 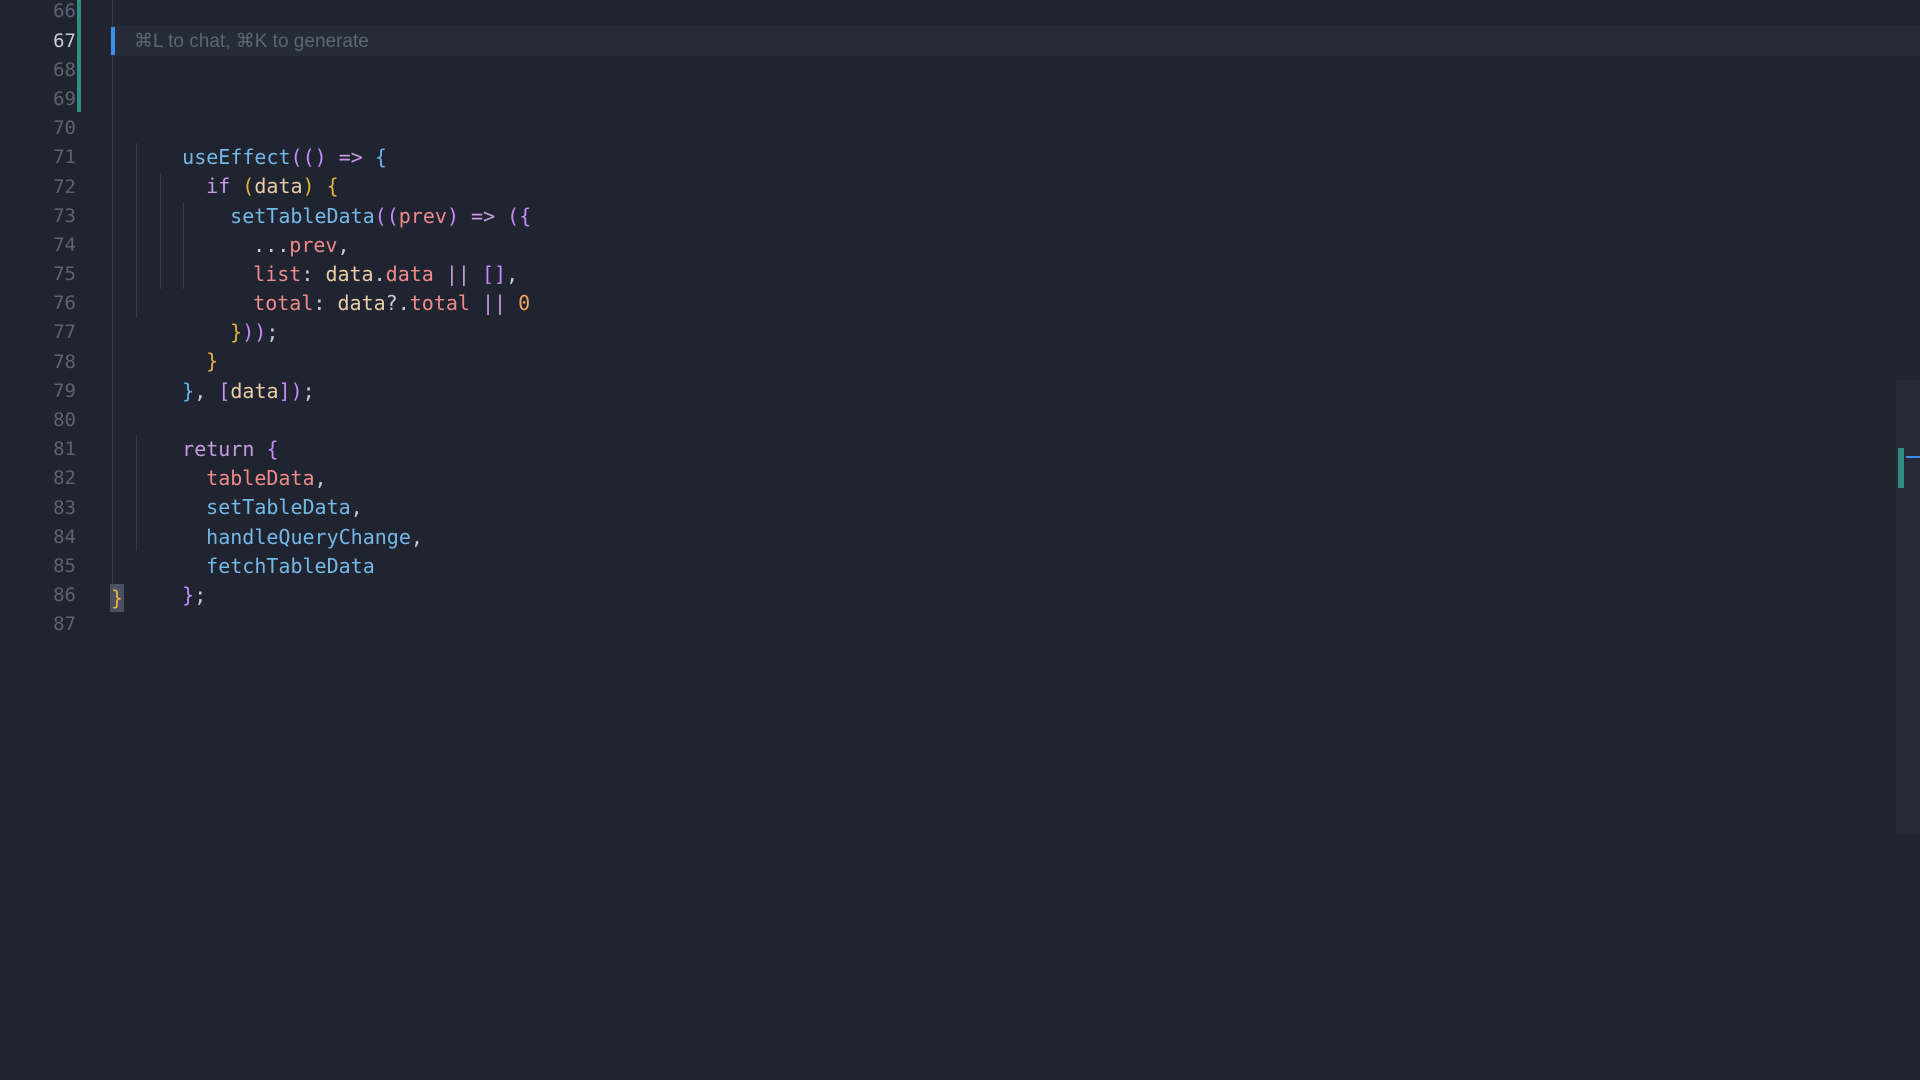 What do you see at coordinates (524, 303) in the screenshot?
I see `token-number: 0` at bounding box center [524, 303].